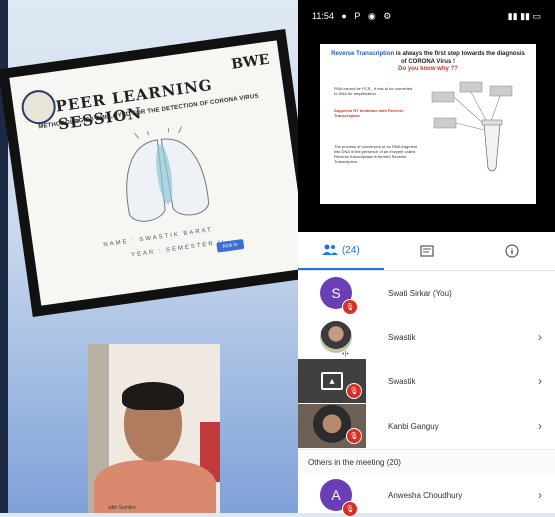  What do you see at coordinates (336, 337) in the screenshot?
I see `avatar` at bounding box center [336, 337].